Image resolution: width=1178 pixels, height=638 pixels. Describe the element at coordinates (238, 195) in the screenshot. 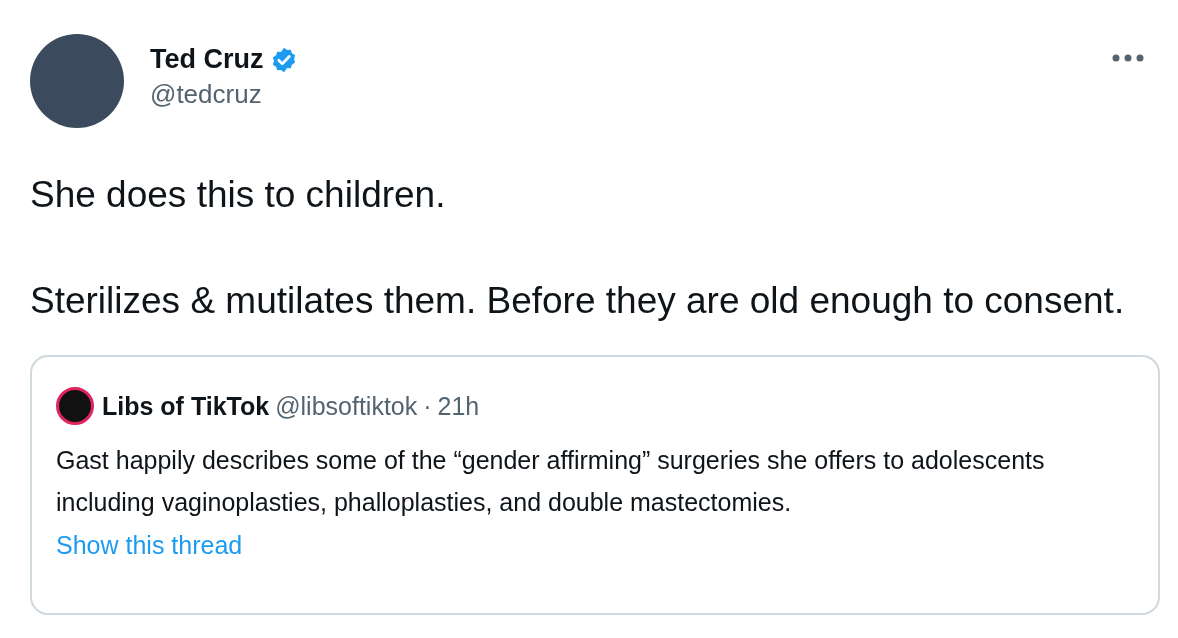

I see `tweet-text: She does this to children.` at that location.